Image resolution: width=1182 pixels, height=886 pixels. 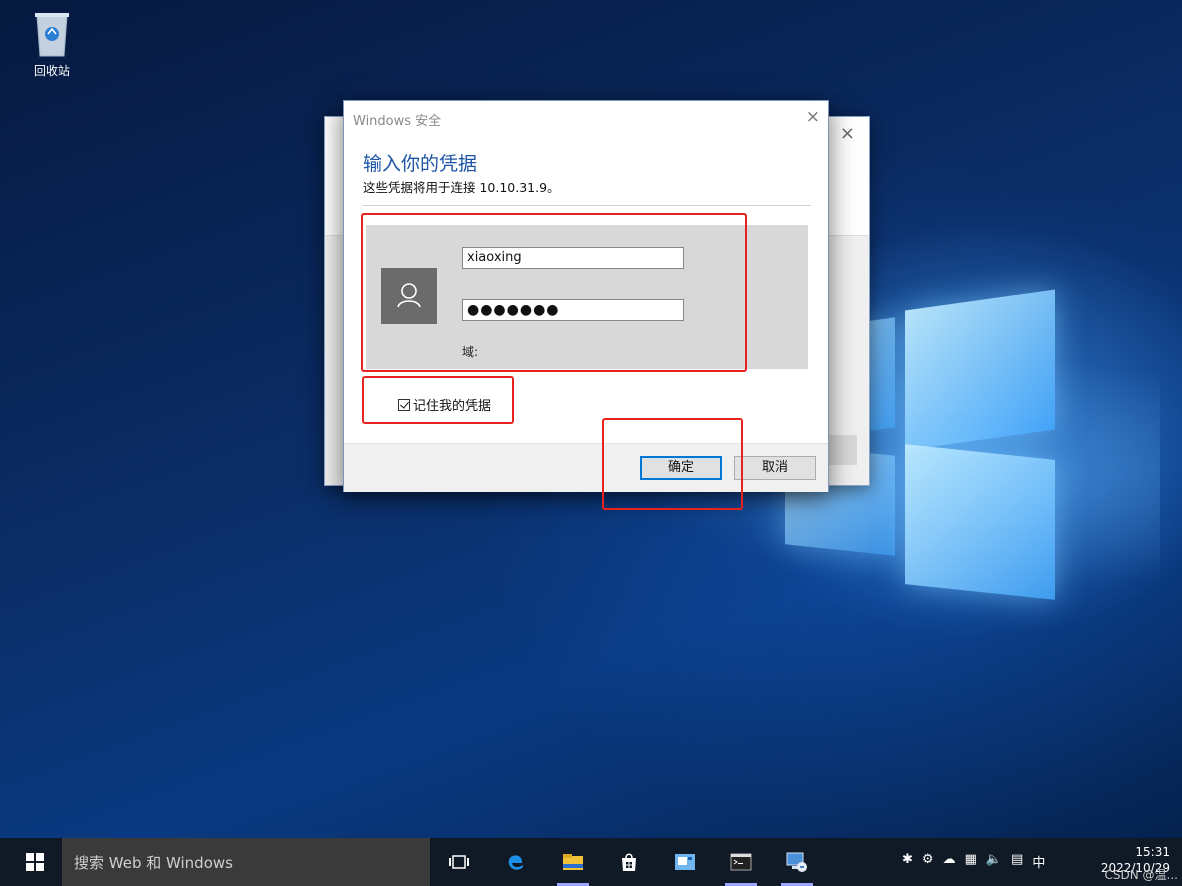 I want to click on ime-indicator: 中, so click(x=1038, y=861).